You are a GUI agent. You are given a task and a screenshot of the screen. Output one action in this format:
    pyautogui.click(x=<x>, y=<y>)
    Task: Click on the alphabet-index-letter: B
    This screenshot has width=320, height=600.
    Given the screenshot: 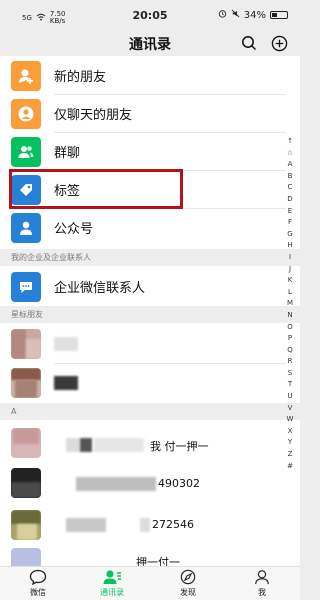 What is the action you would take?
    pyautogui.click(x=290, y=177)
    